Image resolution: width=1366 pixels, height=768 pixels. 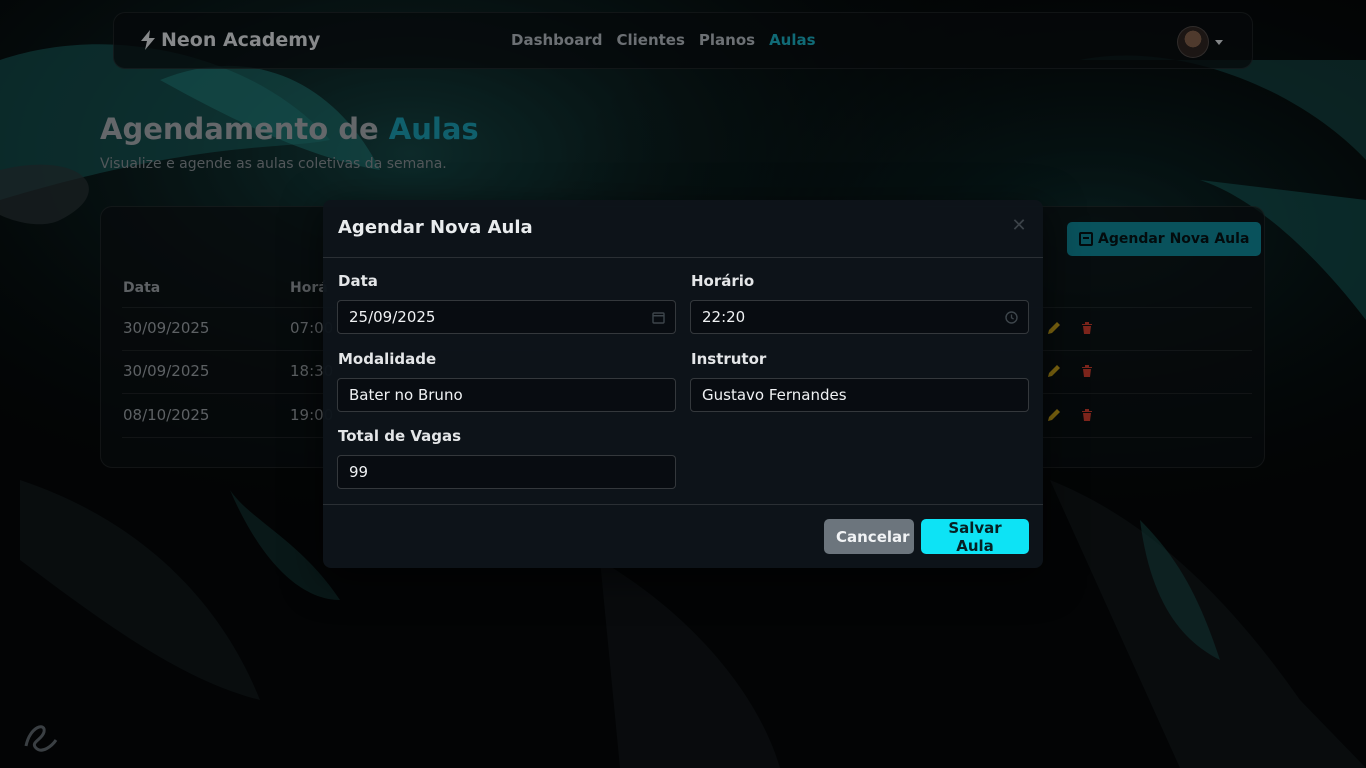 I want to click on date-input-value: 25/09/2025, so click(x=392, y=317).